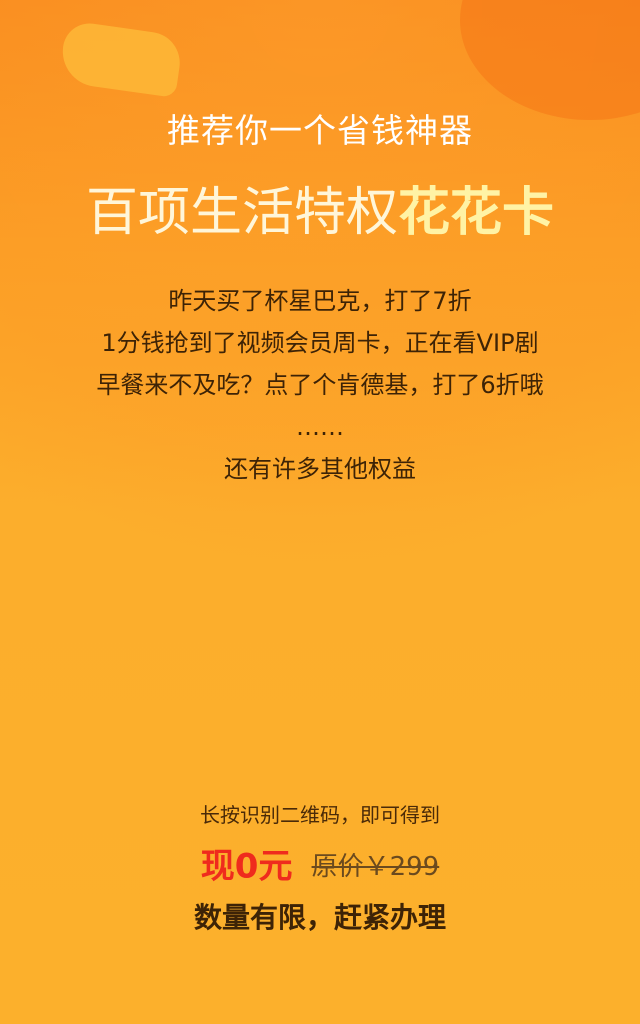 Image resolution: width=640 pixels, height=1024 pixels. Describe the element at coordinates (319, 917) in the screenshot. I see `limited-quantity-notice: 数量有限，赶紧办理` at that location.